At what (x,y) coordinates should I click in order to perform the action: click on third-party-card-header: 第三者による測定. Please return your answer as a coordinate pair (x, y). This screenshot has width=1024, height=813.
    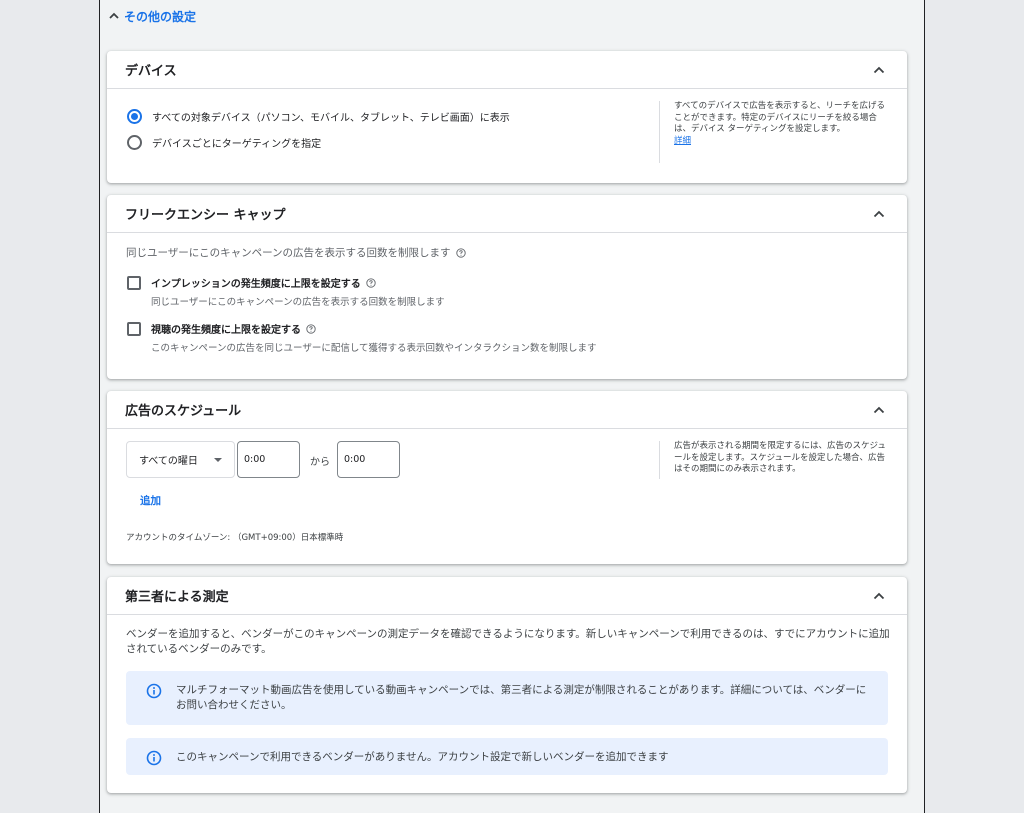
    Looking at the image, I should click on (507, 596).